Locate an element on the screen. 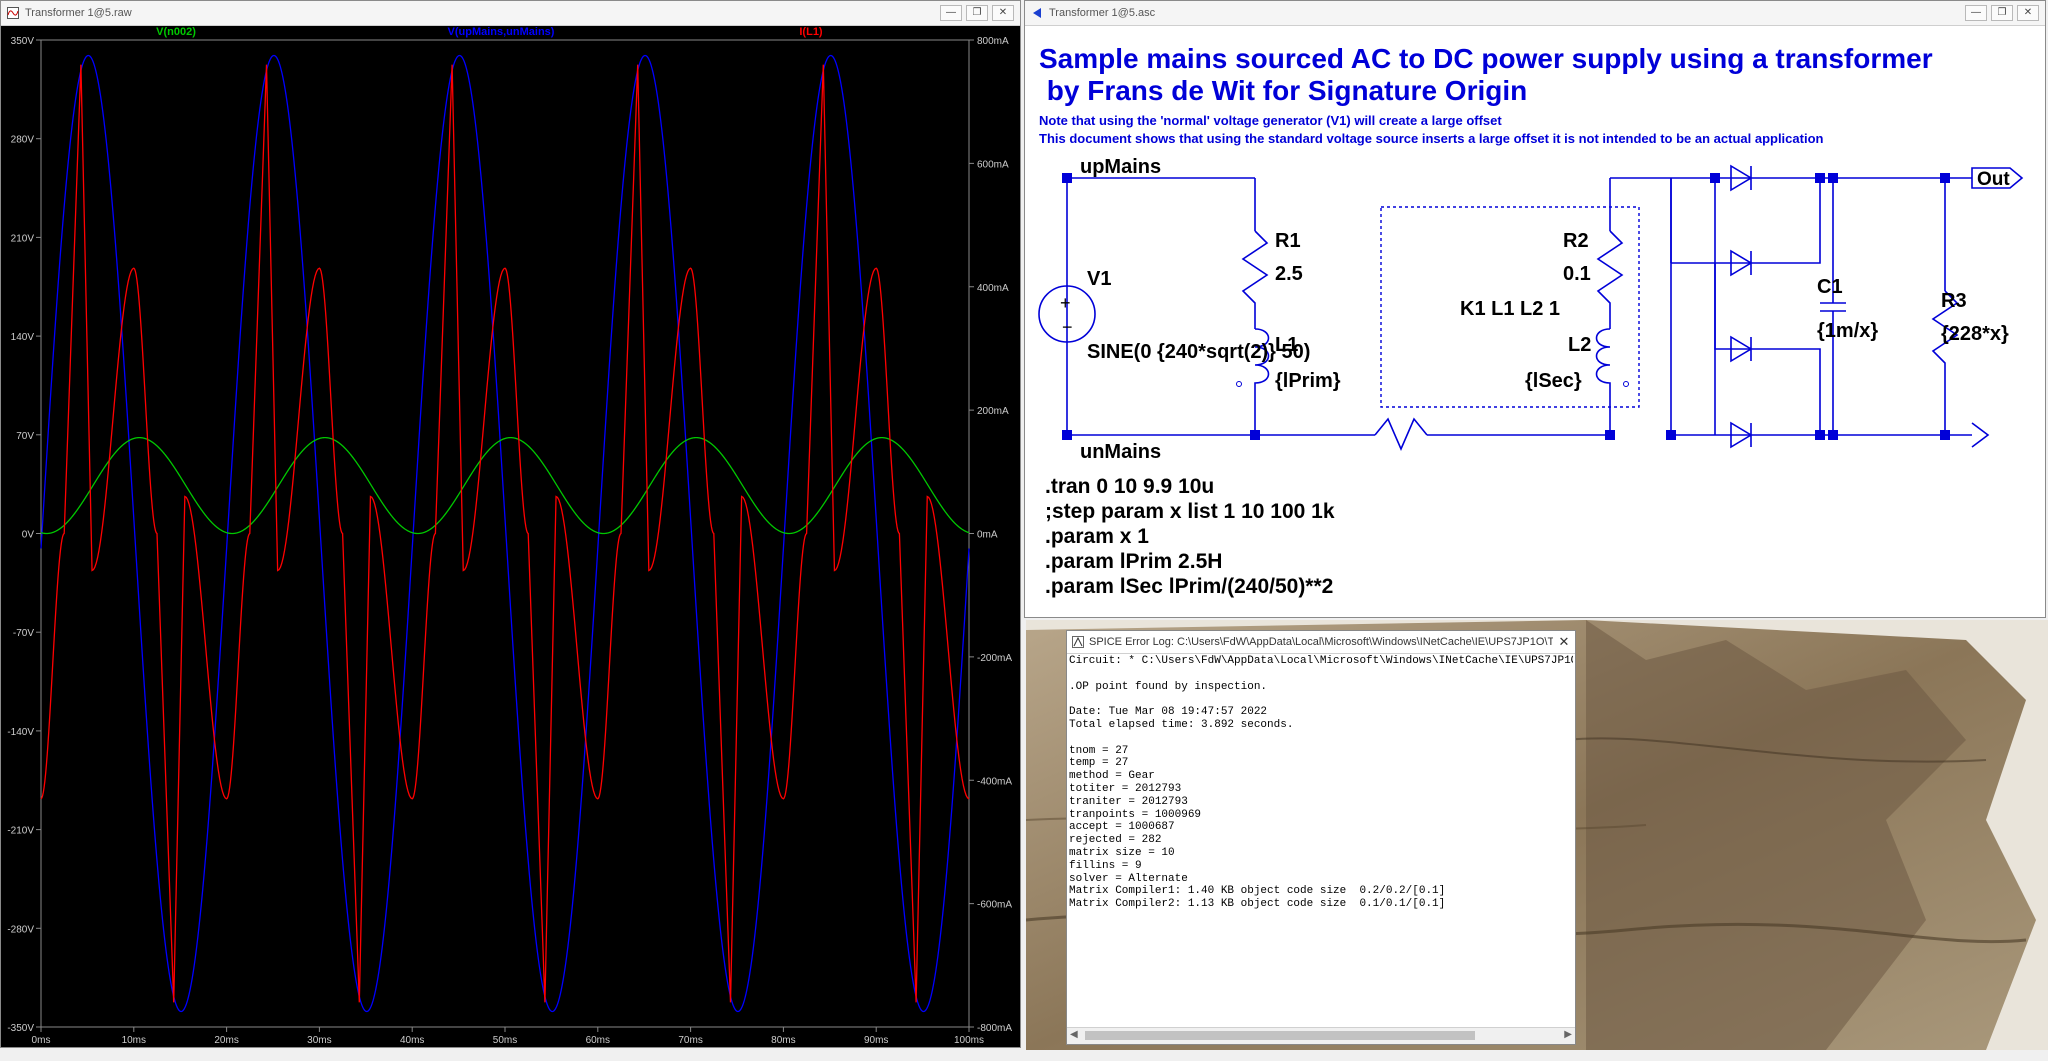 The height and width of the screenshot is (1061, 2048). v1-minus-sign: − is located at coordinates (1067, 327).